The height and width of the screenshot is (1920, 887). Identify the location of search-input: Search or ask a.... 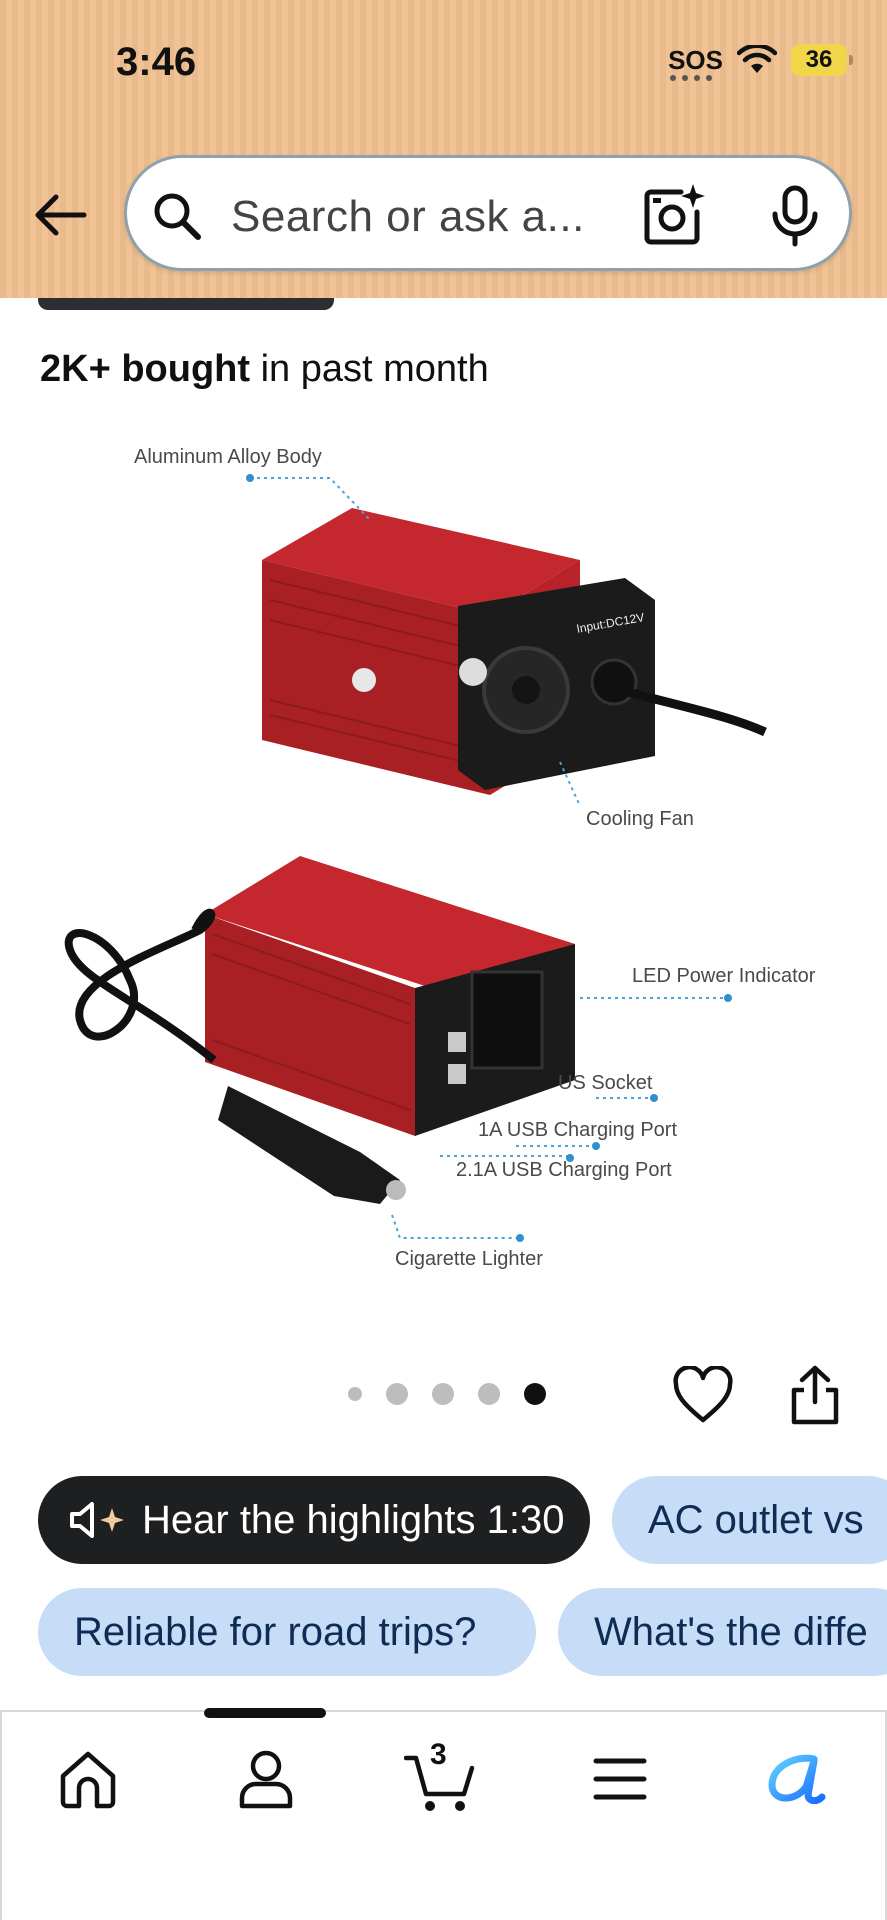
(408, 217).